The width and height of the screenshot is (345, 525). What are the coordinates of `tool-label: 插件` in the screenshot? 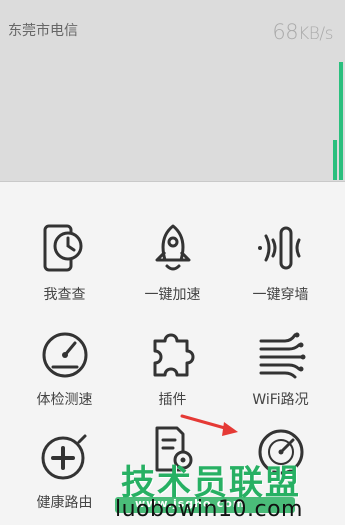 It's located at (172, 400).